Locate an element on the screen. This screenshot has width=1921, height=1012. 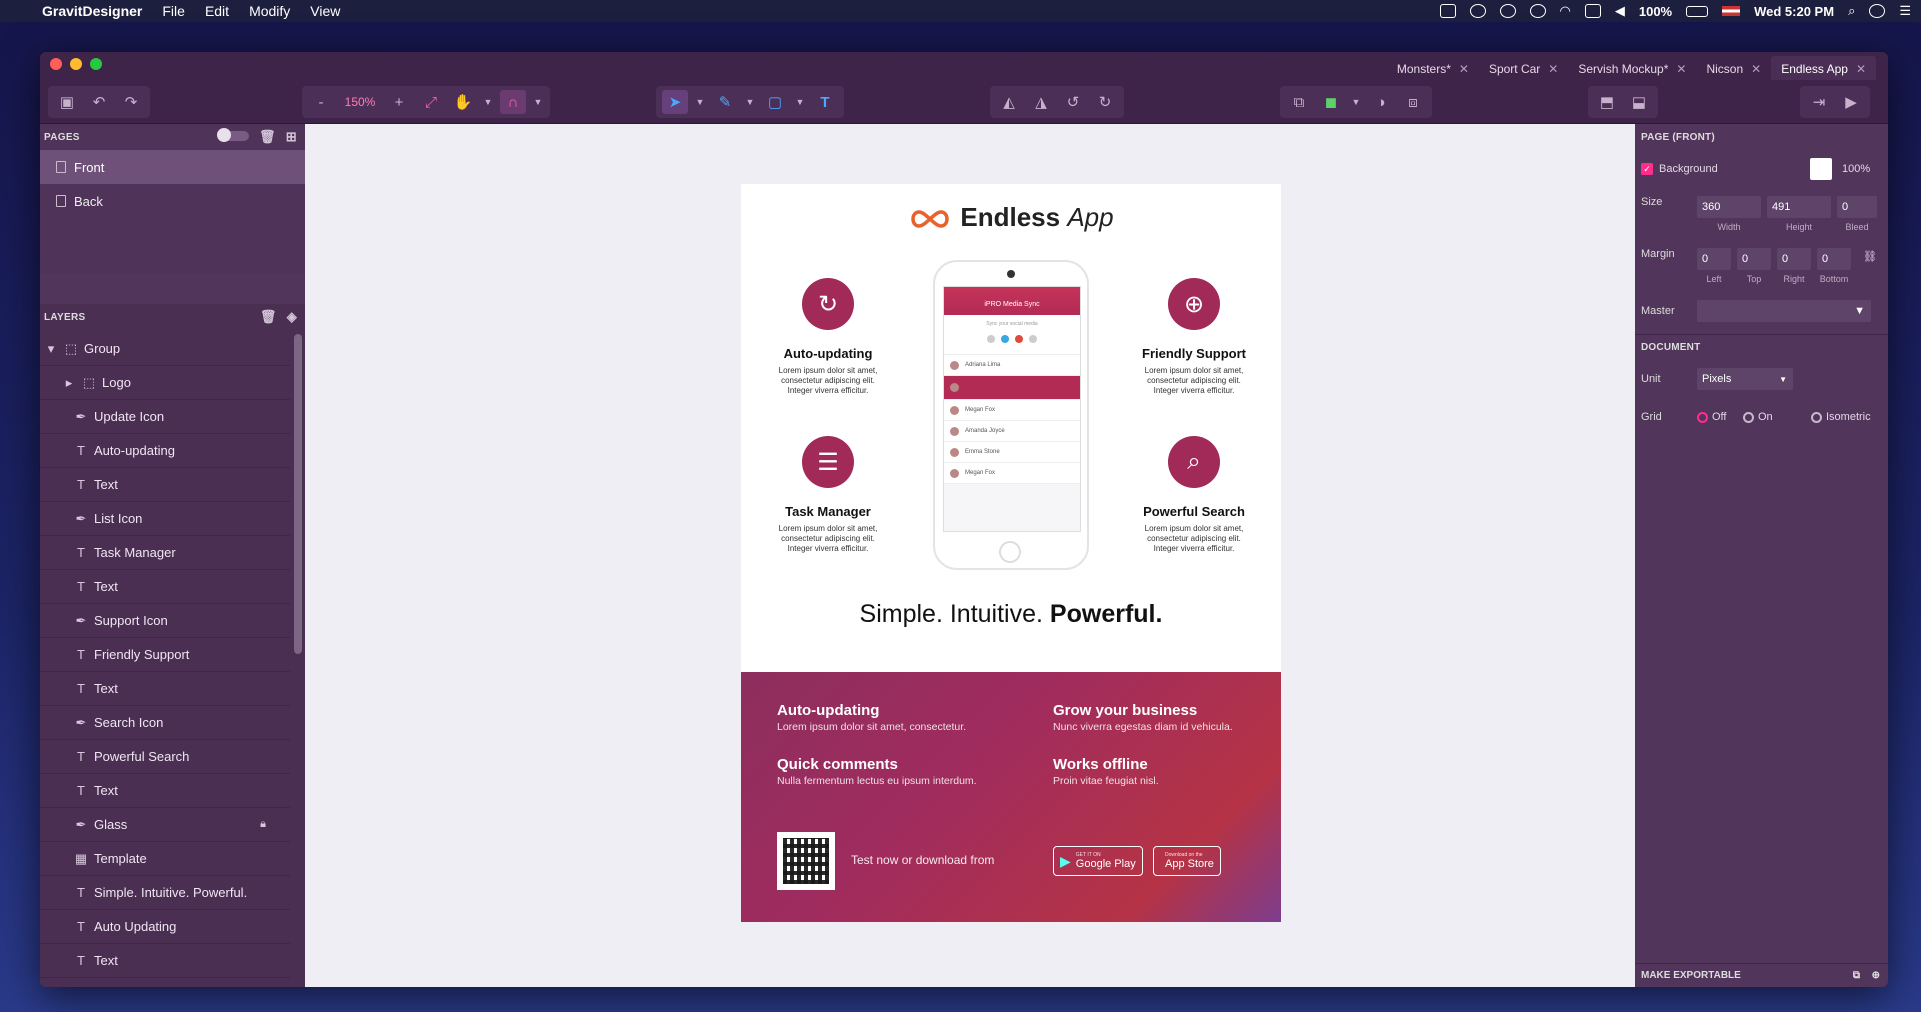
hand-tool-icon: ✋ is located at coordinates (463, 102).